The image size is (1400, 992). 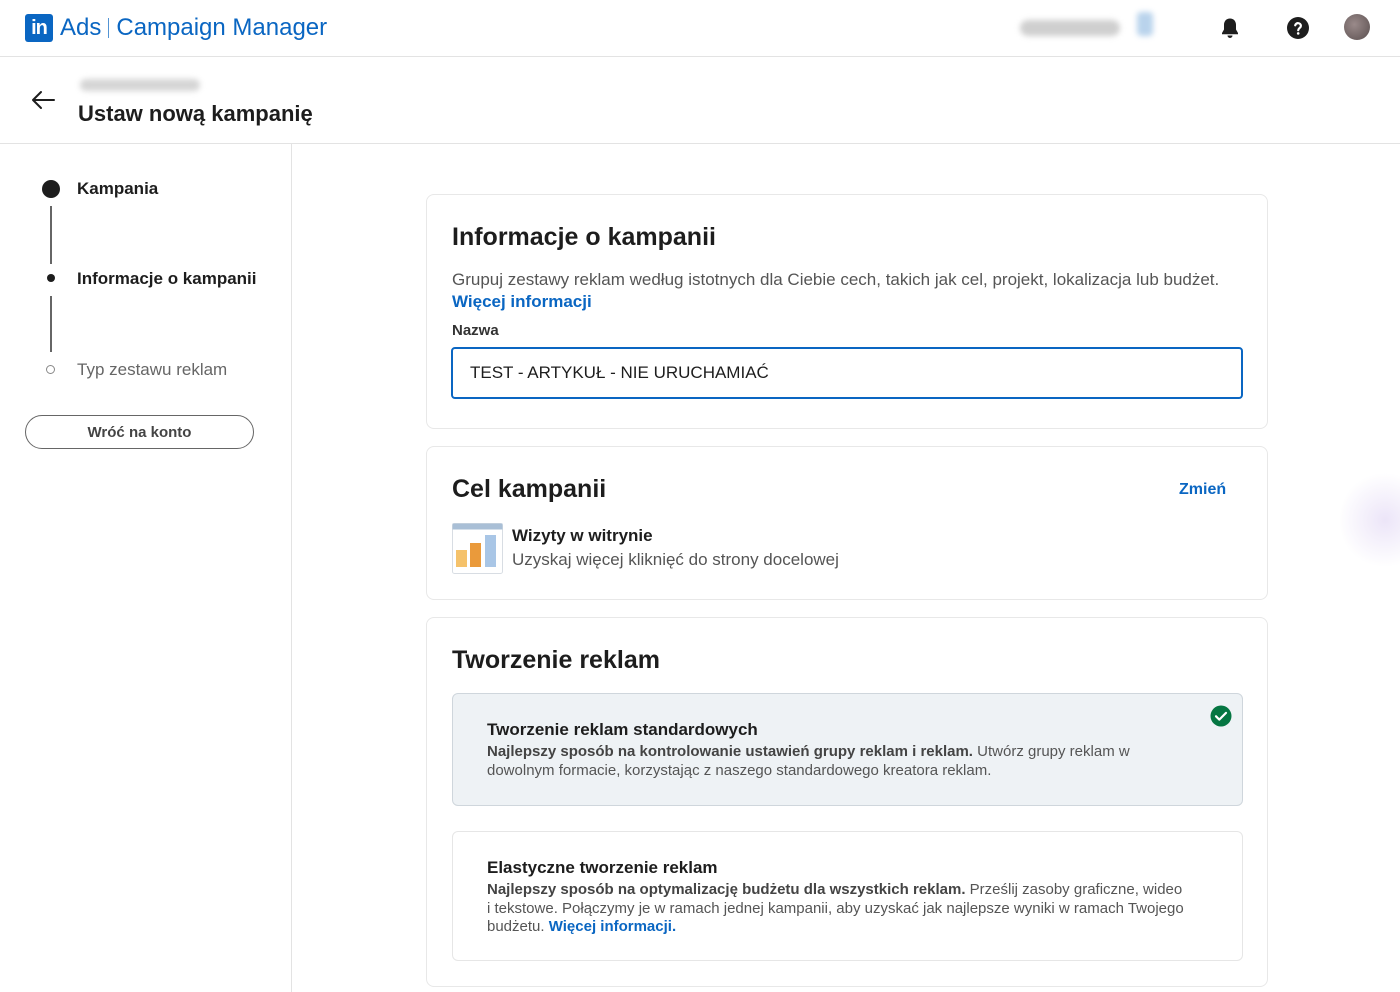 I want to click on option-more-info-link: Więcej informacji., so click(x=612, y=926).